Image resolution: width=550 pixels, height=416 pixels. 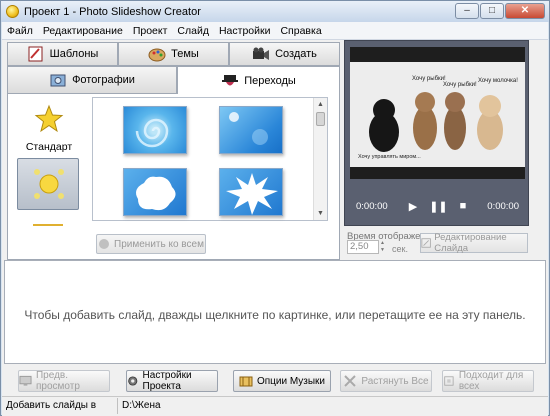 What do you see at coordinates (141, 405) in the screenshot?
I see `status-path: D:\Жена` at bounding box center [141, 405].